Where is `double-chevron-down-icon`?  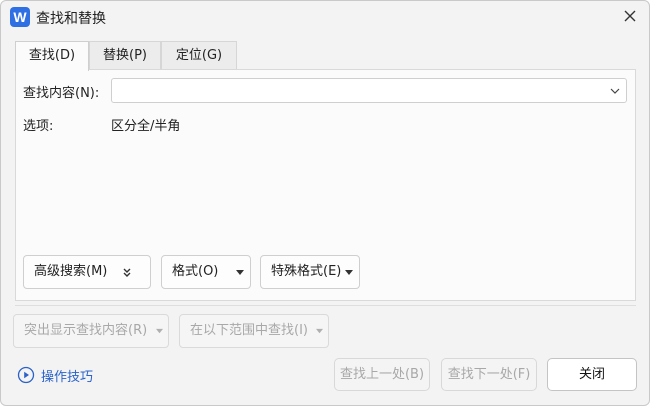 double-chevron-down-icon is located at coordinates (127, 272).